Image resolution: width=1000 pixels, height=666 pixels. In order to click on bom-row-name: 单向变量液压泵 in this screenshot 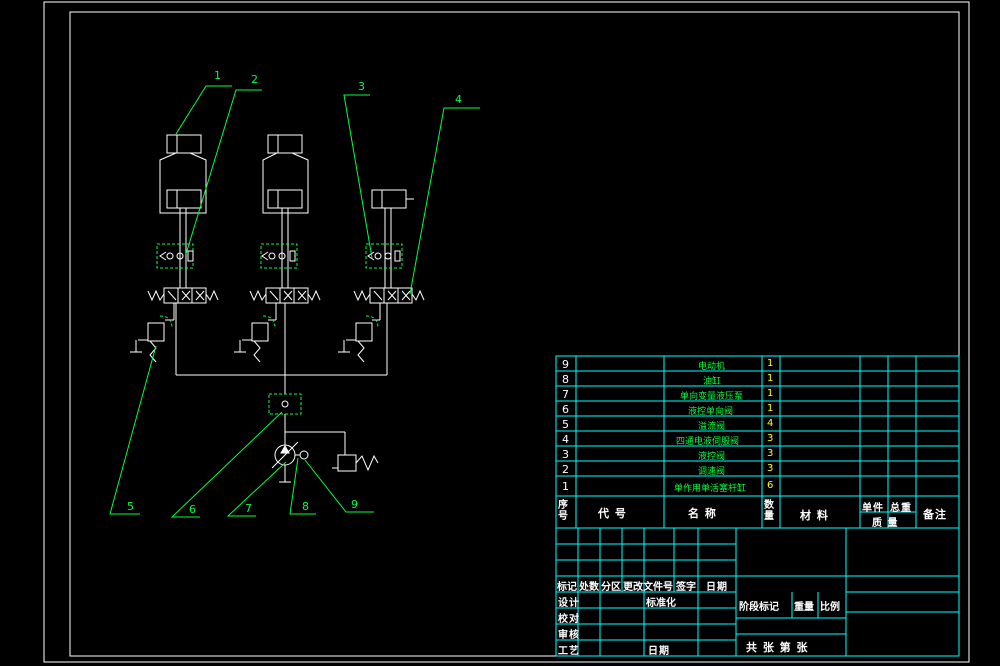, I will do `click(712, 397)`.